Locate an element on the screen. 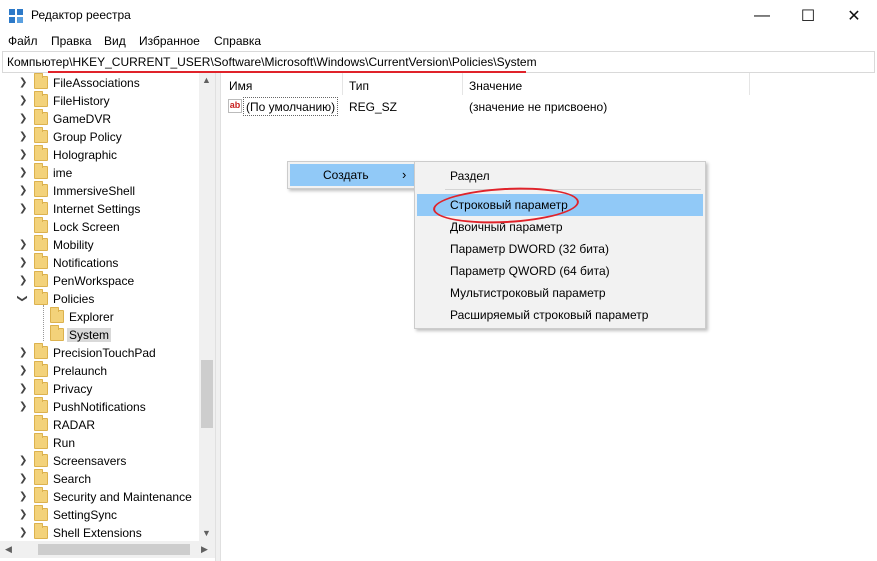 Image resolution: width=877 pixels, height=561 pixels. tree-item-label: System is located at coordinates (89, 335).